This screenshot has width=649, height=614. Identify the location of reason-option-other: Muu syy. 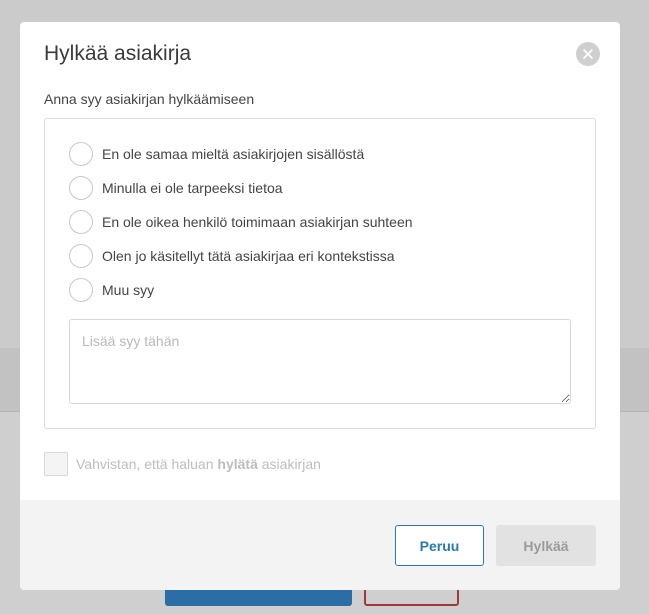
(111, 290).